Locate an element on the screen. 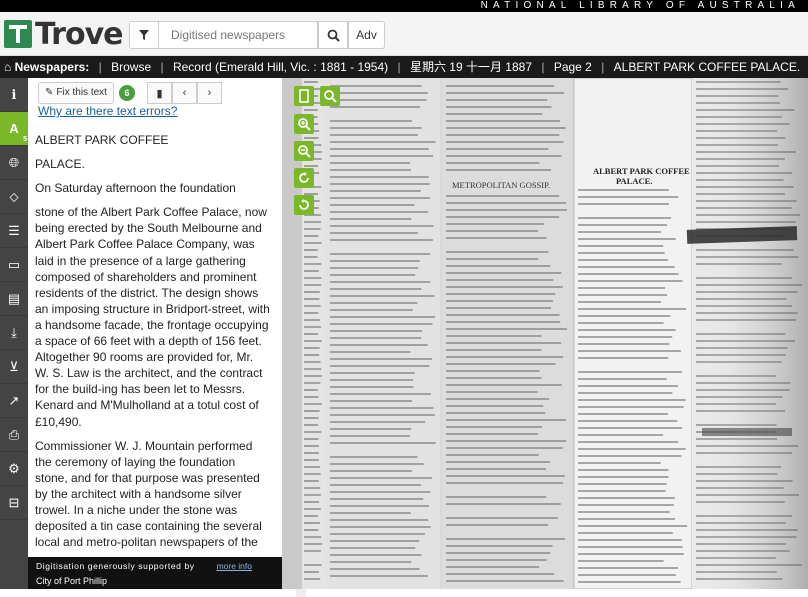 This screenshot has width=808, height=597. text-icon-label: A is located at coordinates (13, 128).